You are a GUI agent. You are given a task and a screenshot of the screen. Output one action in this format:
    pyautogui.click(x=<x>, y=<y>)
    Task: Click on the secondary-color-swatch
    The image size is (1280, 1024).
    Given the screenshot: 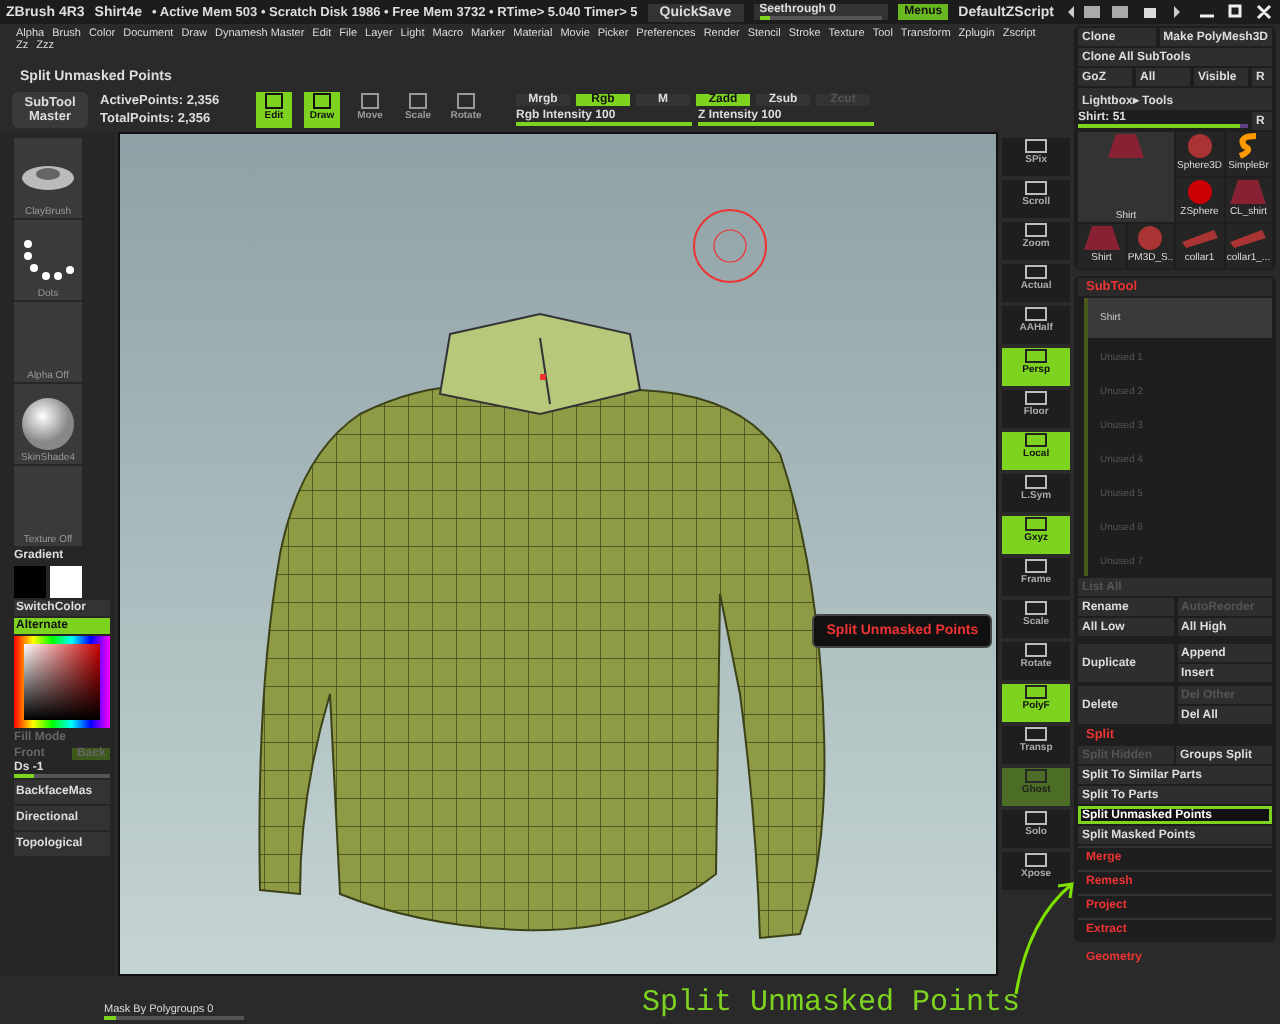 What is the action you would take?
    pyautogui.click(x=66, y=582)
    